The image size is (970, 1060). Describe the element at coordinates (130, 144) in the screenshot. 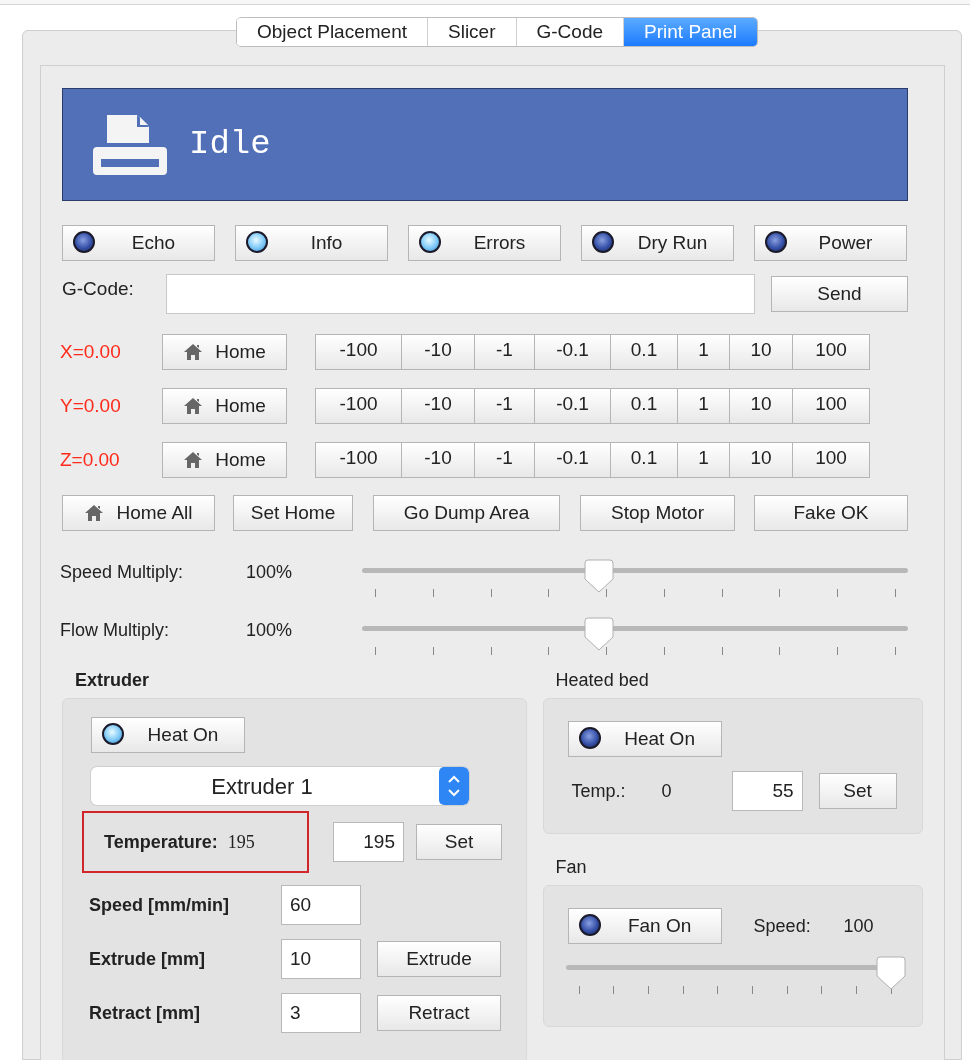

I see `printer-icon` at that location.